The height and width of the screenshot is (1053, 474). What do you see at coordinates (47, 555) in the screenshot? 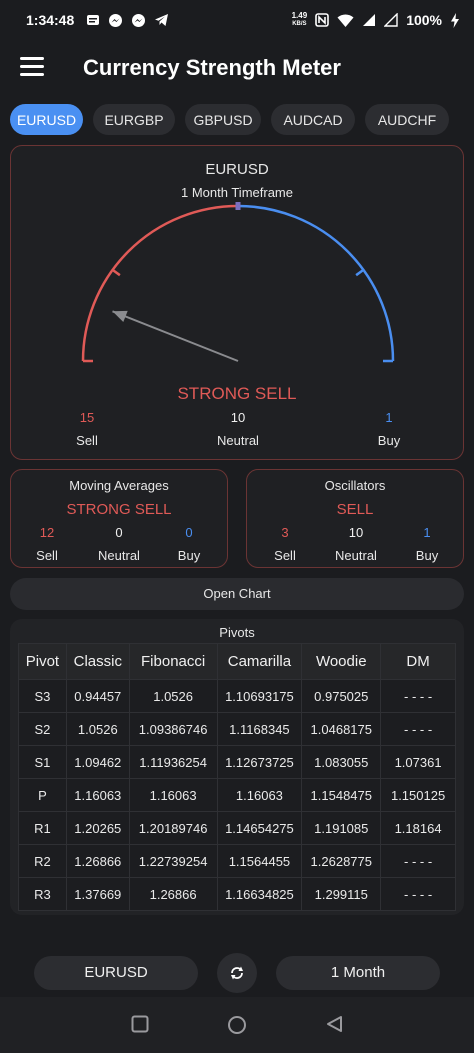
I see `ma-sell-label: Sell` at bounding box center [47, 555].